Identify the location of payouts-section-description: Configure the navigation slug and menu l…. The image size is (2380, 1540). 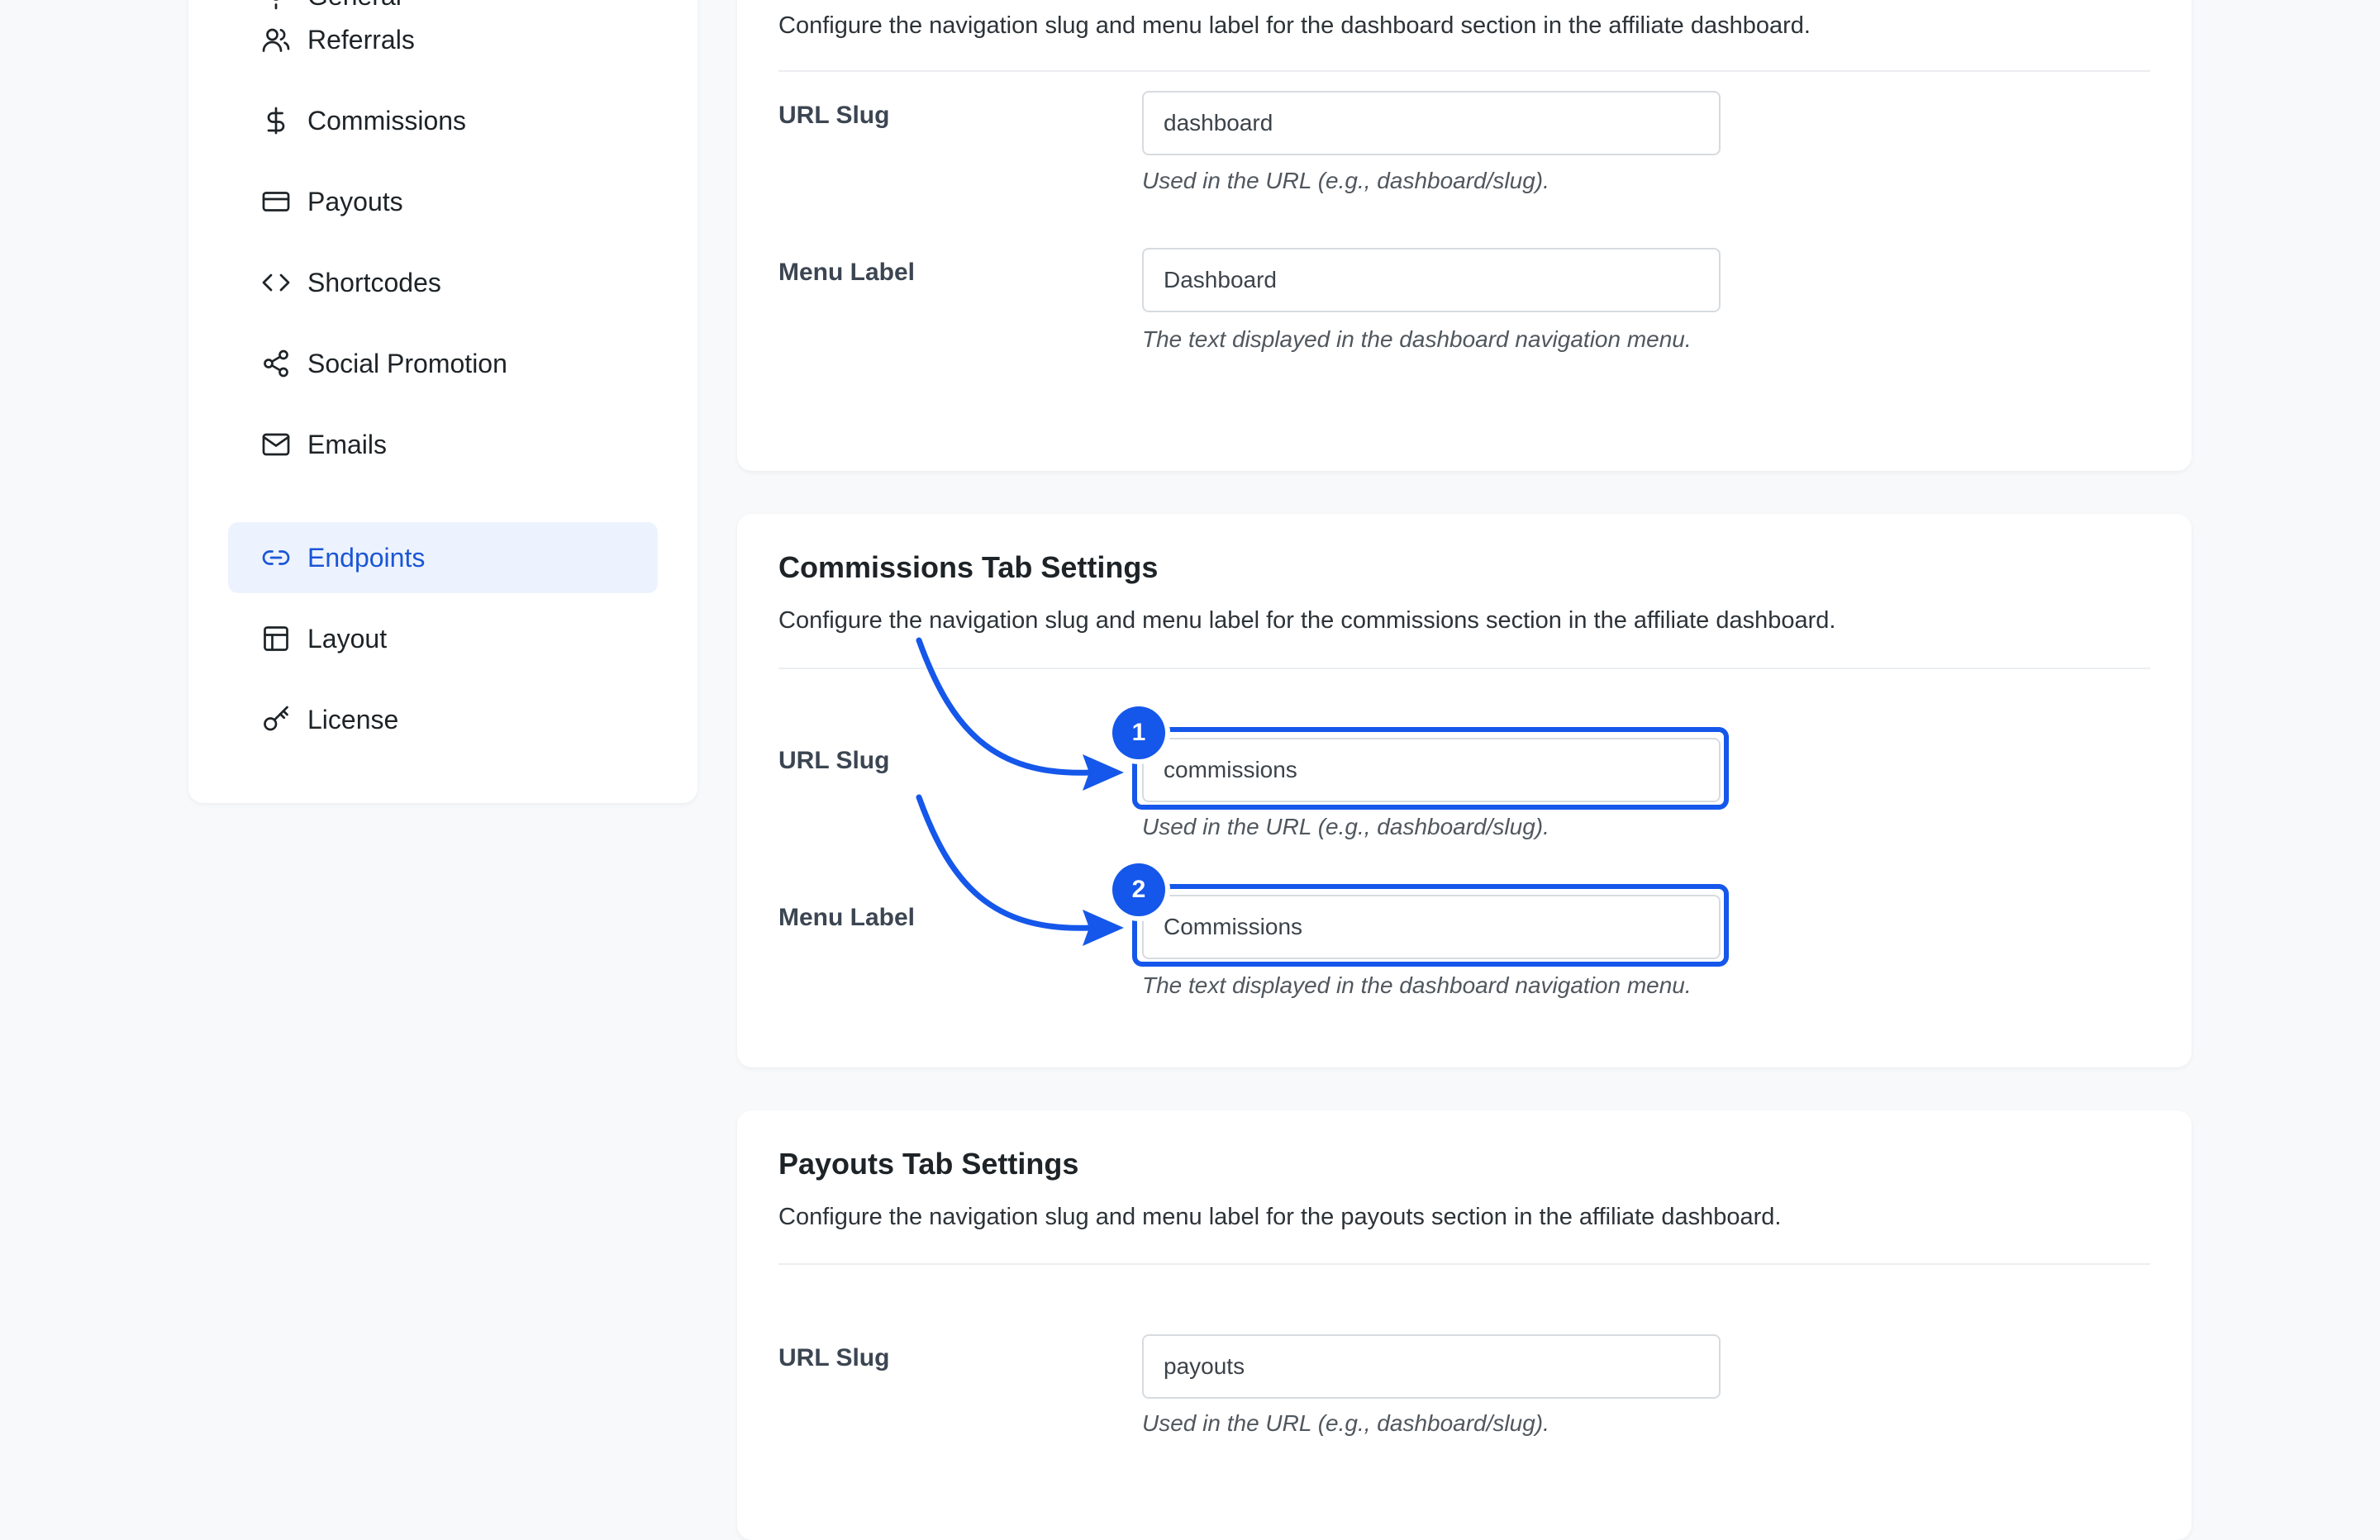
(1280, 1217).